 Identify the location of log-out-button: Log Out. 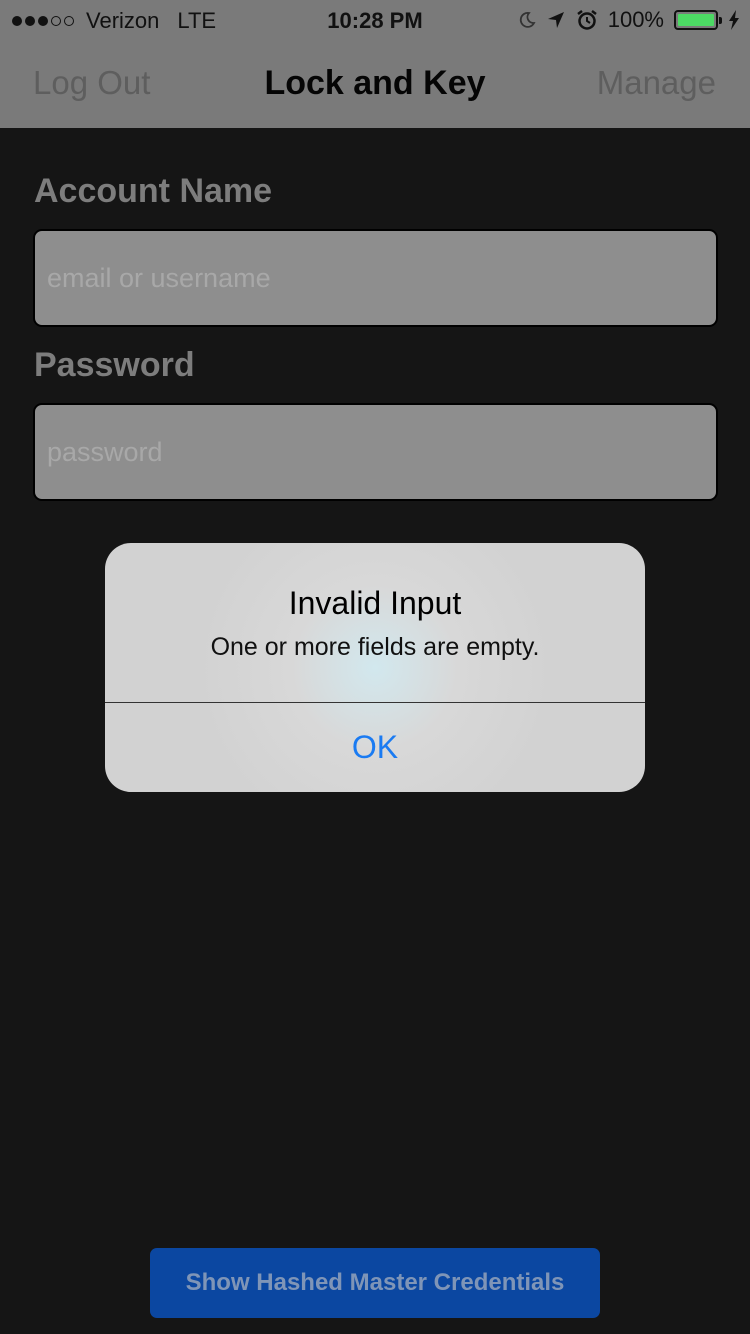
(91, 83).